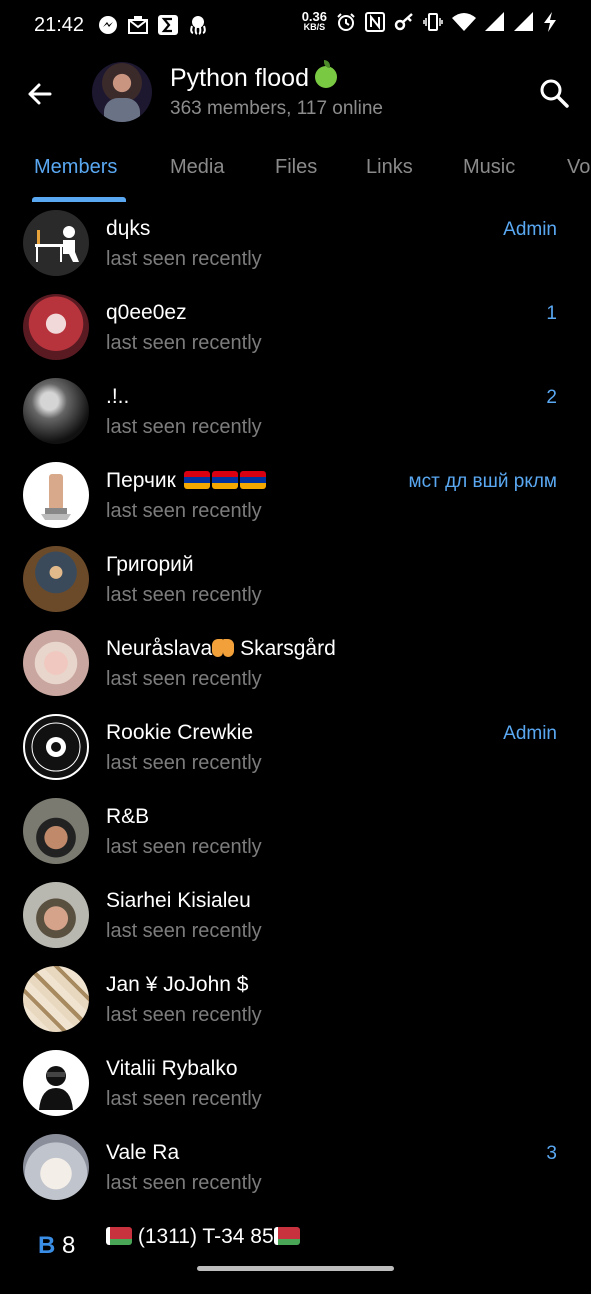  I want to click on tab-members: Members, so click(75, 167).